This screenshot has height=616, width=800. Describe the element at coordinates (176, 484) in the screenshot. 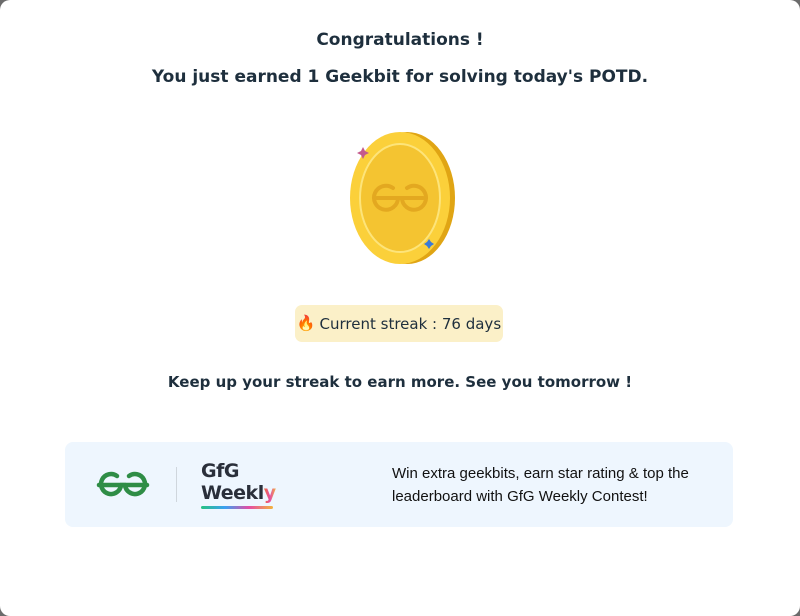

I see `banner-divider` at that location.